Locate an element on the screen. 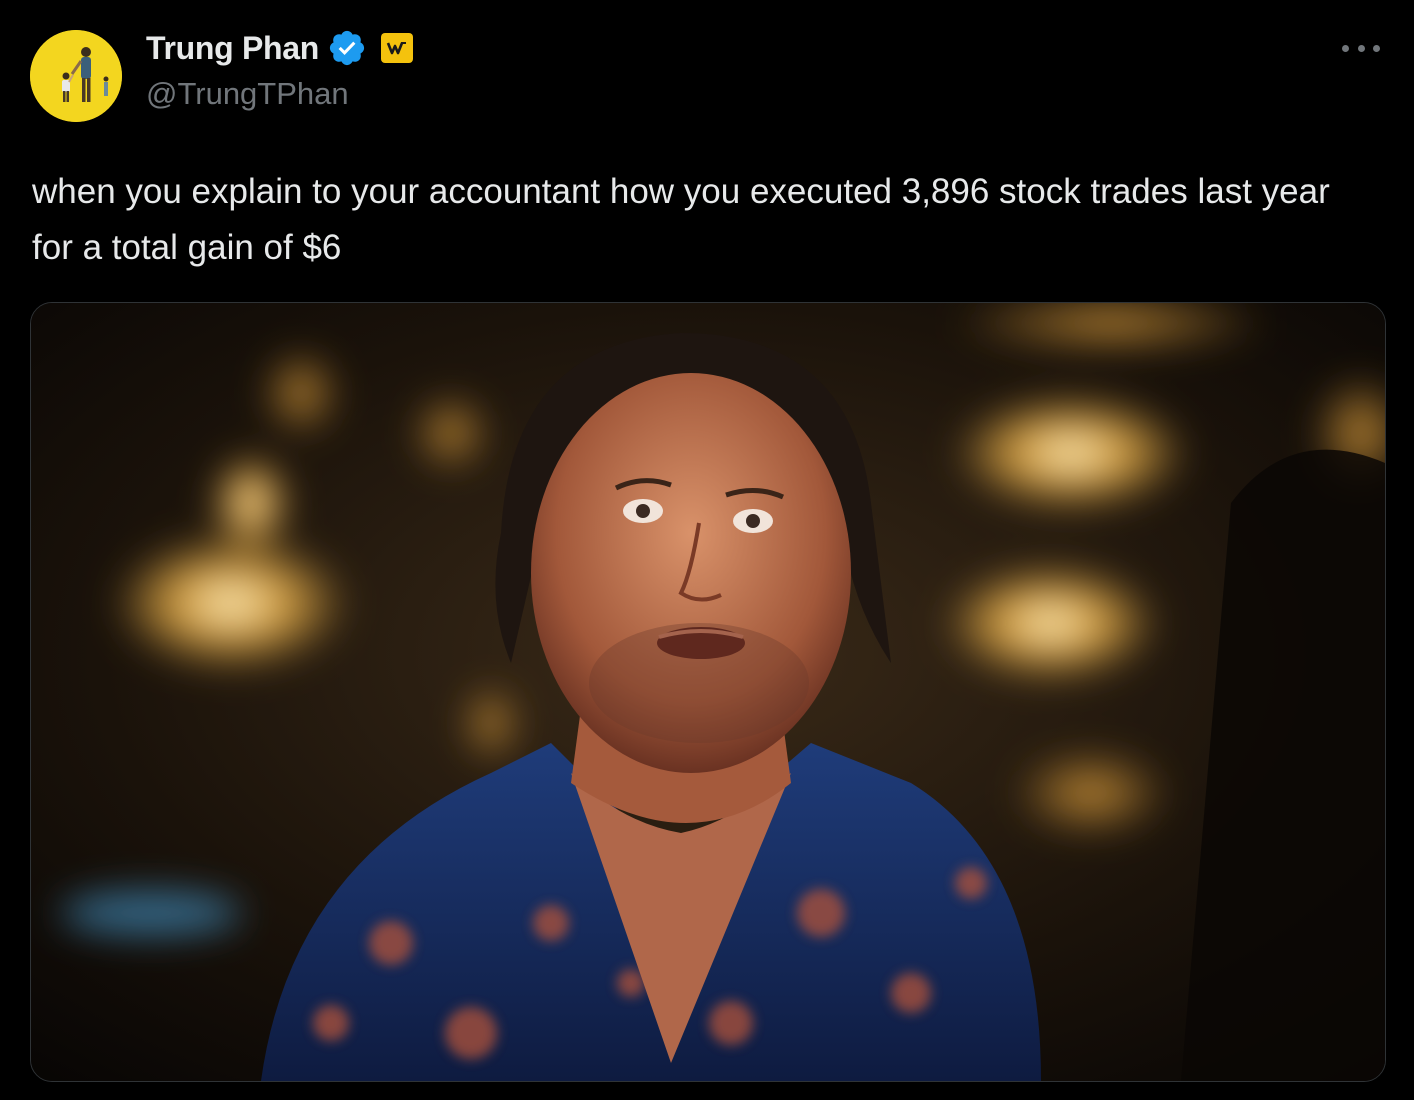 The image size is (1414, 1100). w-affiliate-badge-icon is located at coordinates (397, 48).